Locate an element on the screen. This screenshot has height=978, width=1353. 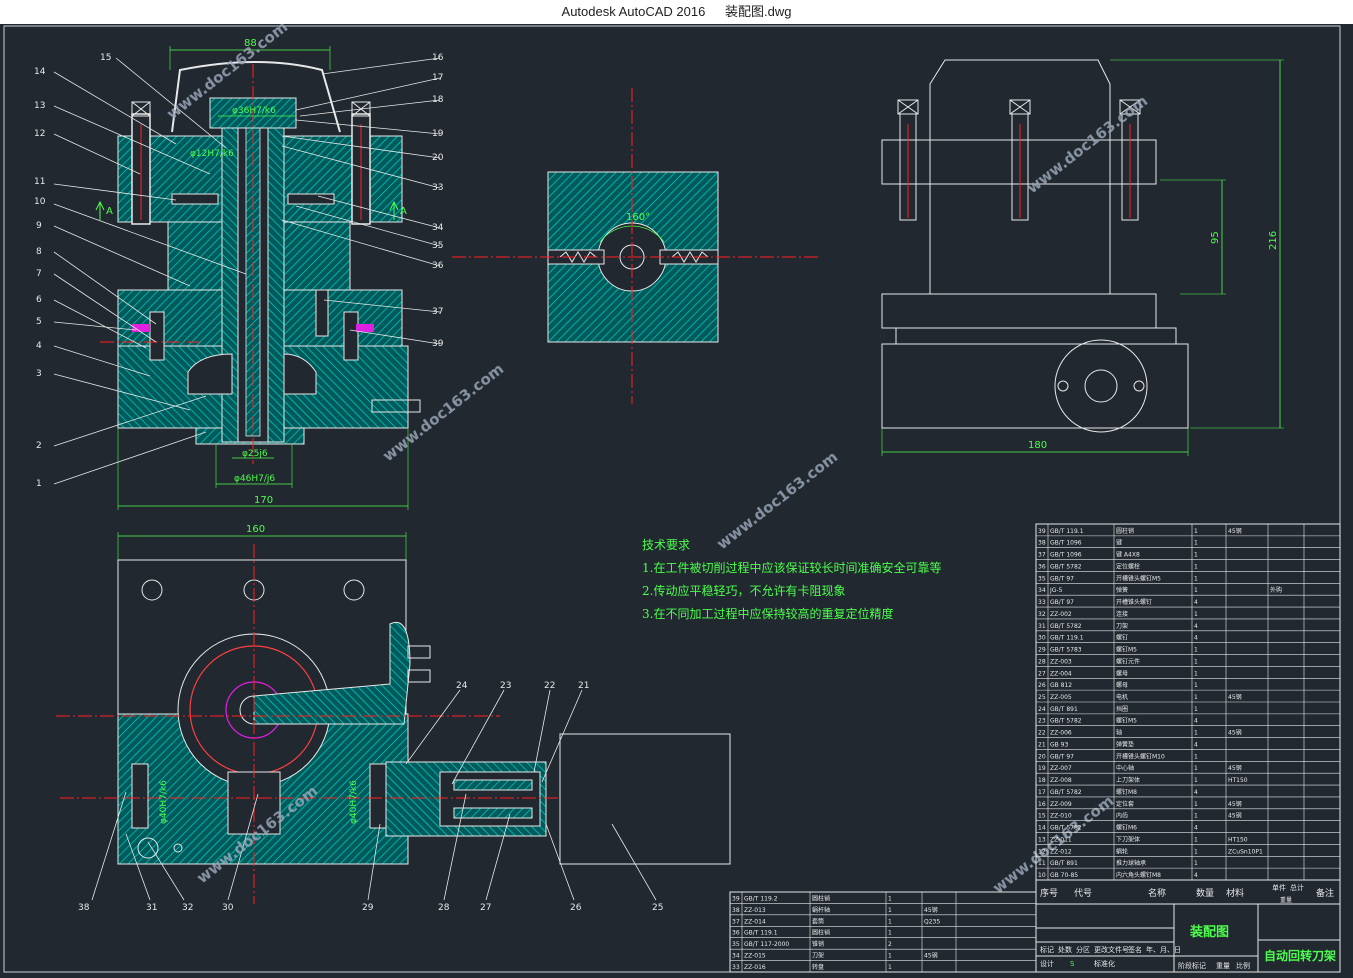
svg-text: 1 is located at coordinates (39, 484).